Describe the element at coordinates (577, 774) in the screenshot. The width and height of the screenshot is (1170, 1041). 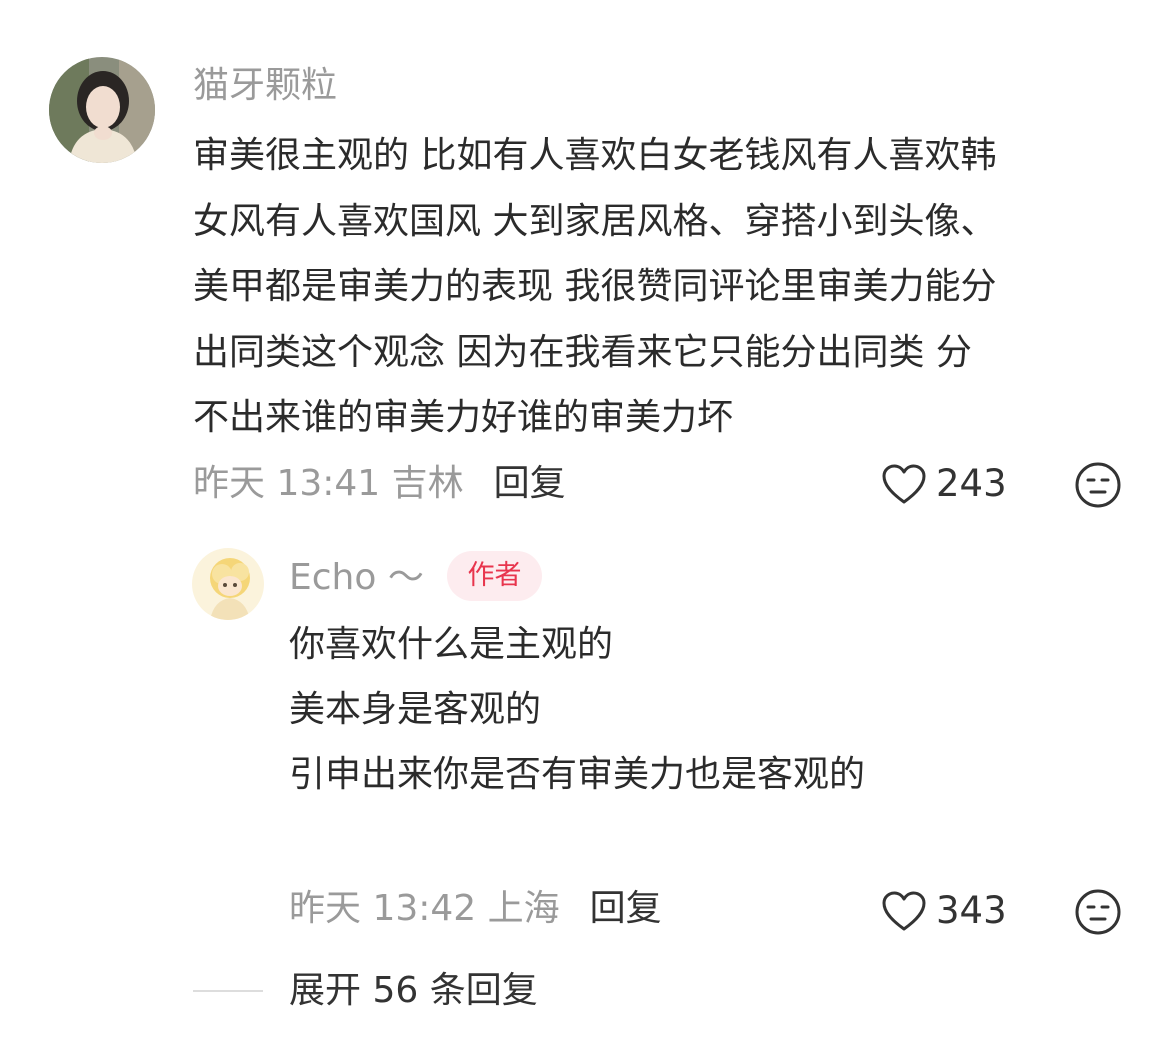
I see `comment-line: 引申出来你是否有审美力也是客观的` at that location.